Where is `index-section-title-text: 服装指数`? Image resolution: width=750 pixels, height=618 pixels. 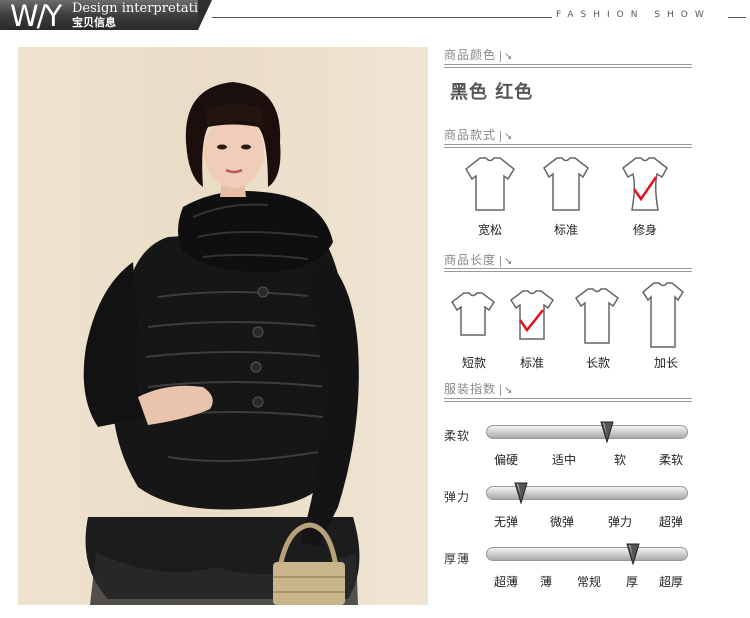 index-section-title-text: 服装指数 is located at coordinates (470, 389).